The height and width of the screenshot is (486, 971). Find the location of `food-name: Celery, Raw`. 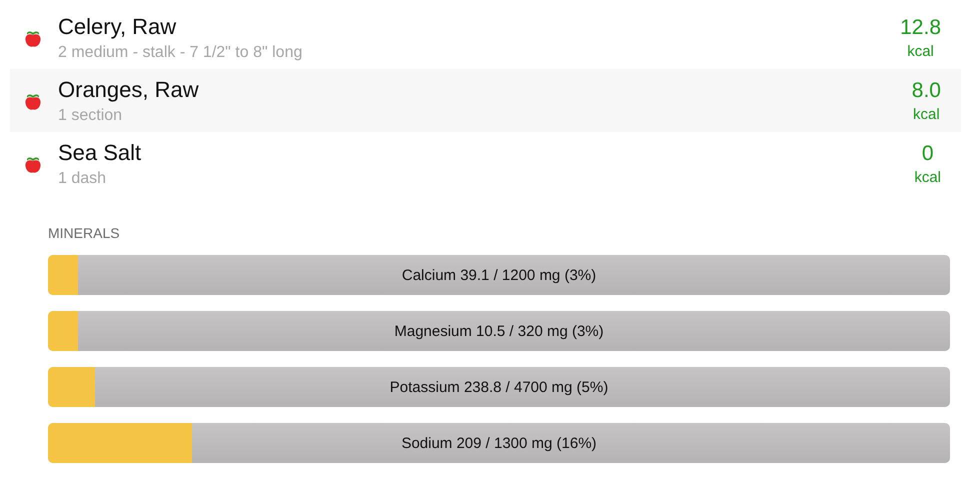

food-name: Celery, Raw is located at coordinates (118, 27).